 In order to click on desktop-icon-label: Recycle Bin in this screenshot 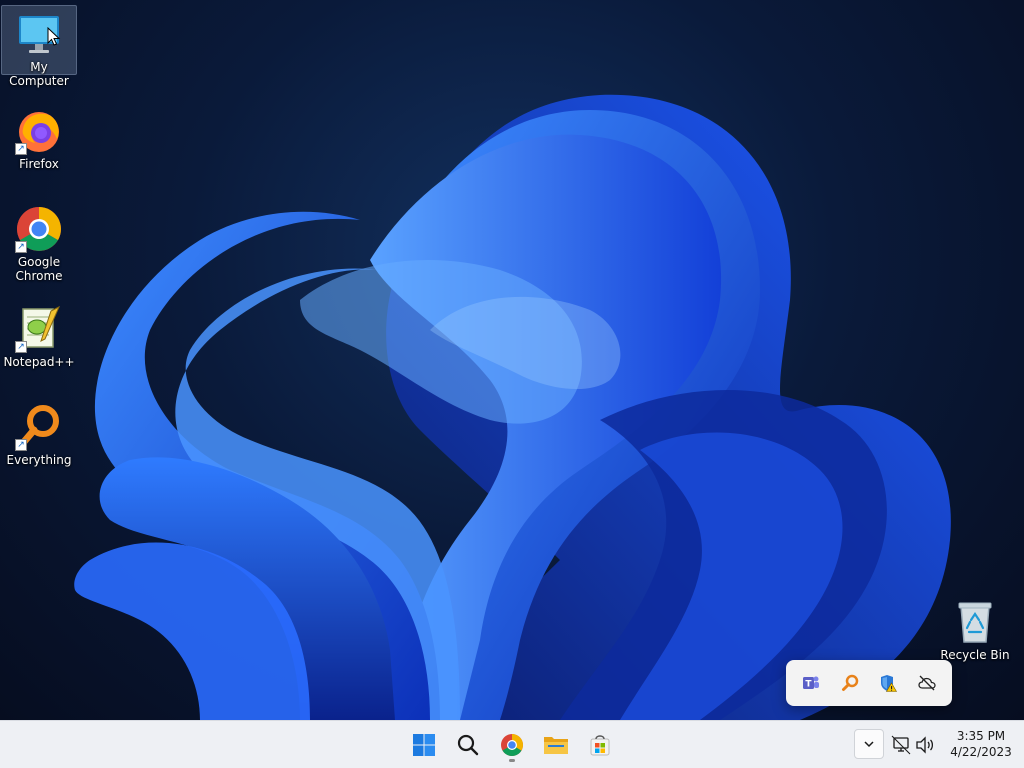, I will do `click(975, 655)`.